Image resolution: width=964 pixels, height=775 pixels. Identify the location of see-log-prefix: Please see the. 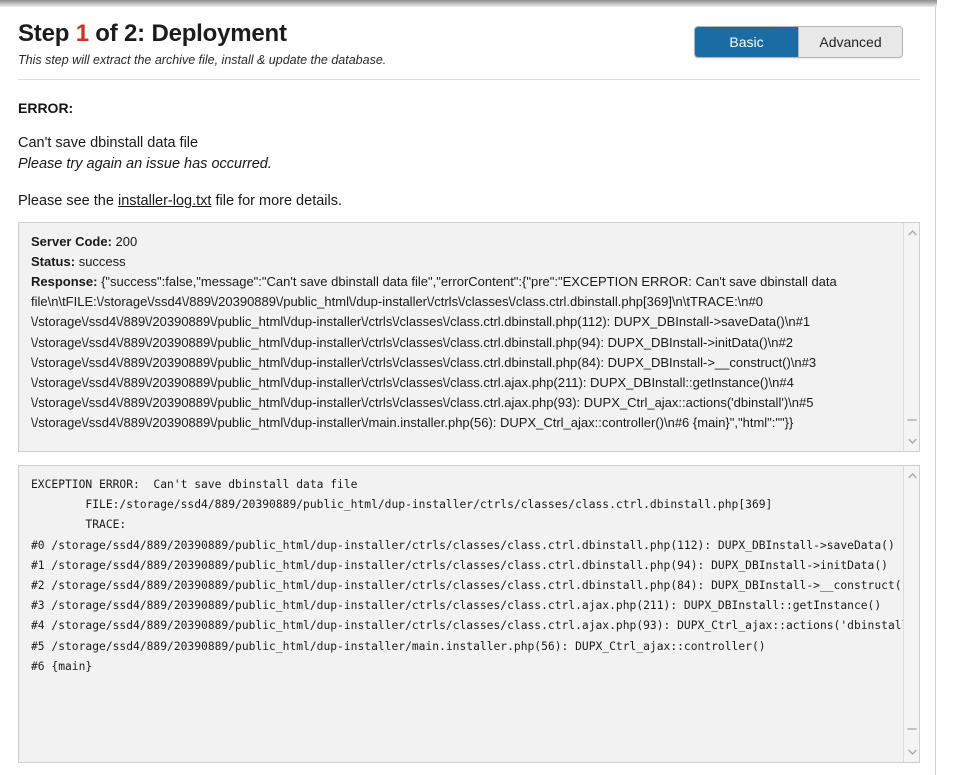
(68, 201).